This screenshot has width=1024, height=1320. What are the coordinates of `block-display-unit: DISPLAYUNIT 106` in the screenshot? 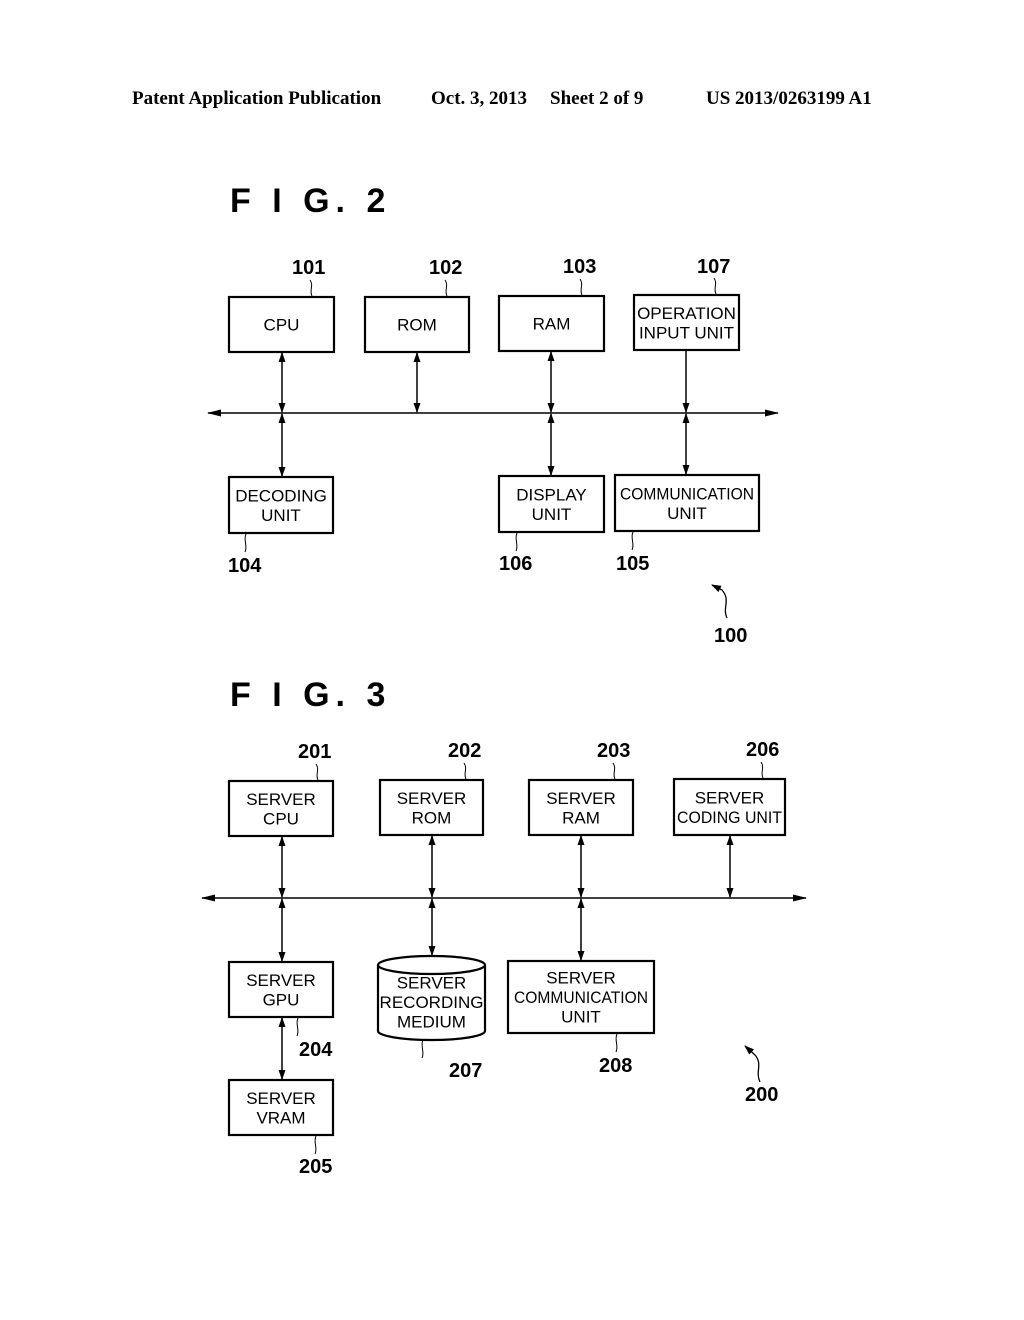 It's located at (551, 494).